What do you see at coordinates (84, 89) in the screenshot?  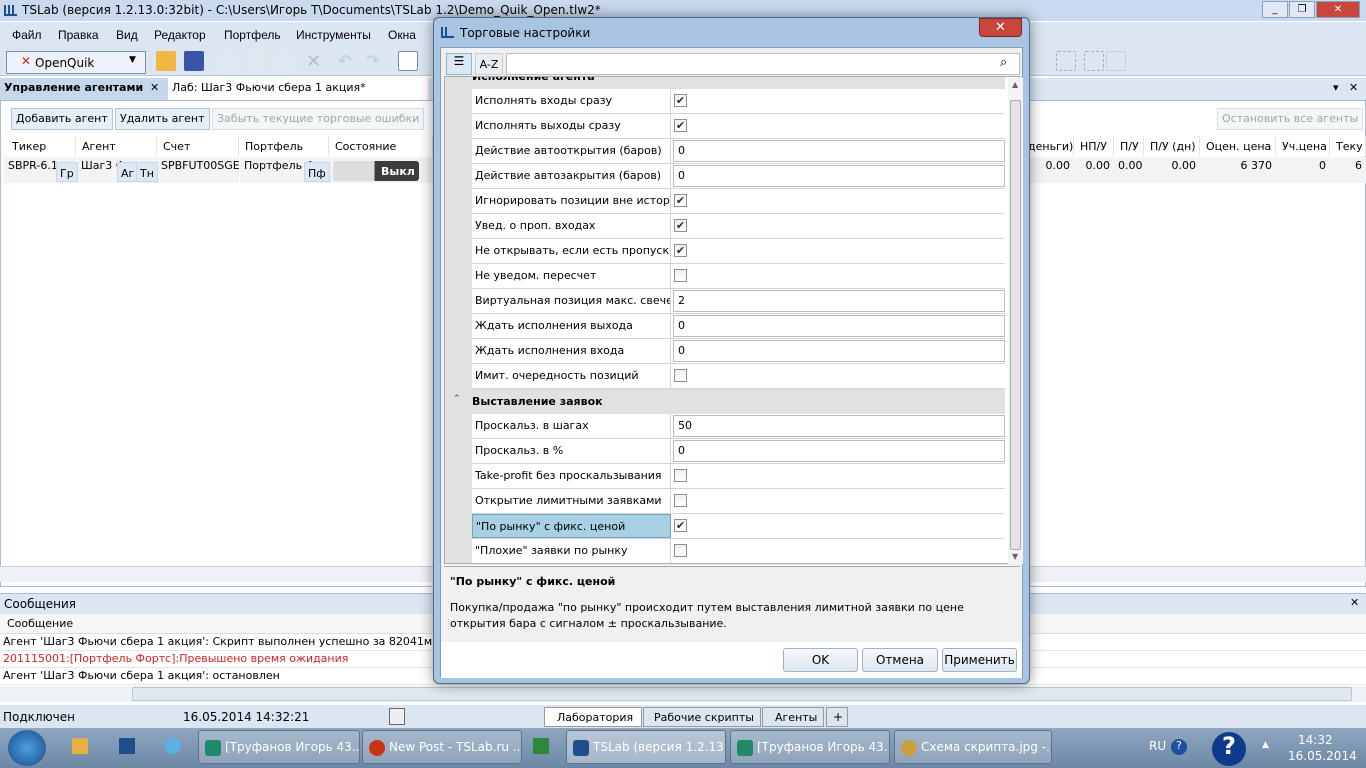 I see `tab-agent-management: Управление агентами ✕` at bounding box center [84, 89].